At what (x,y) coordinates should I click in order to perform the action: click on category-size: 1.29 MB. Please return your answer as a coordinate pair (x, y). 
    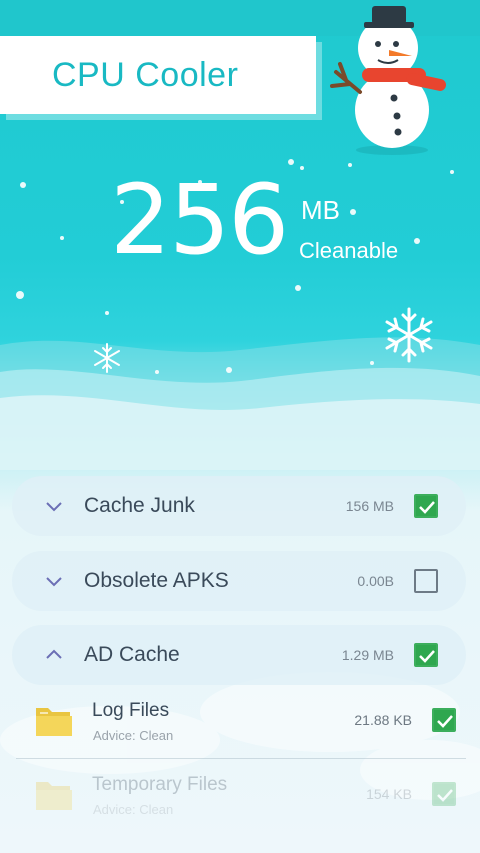
    Looking at the image, I should click on (367, 655).